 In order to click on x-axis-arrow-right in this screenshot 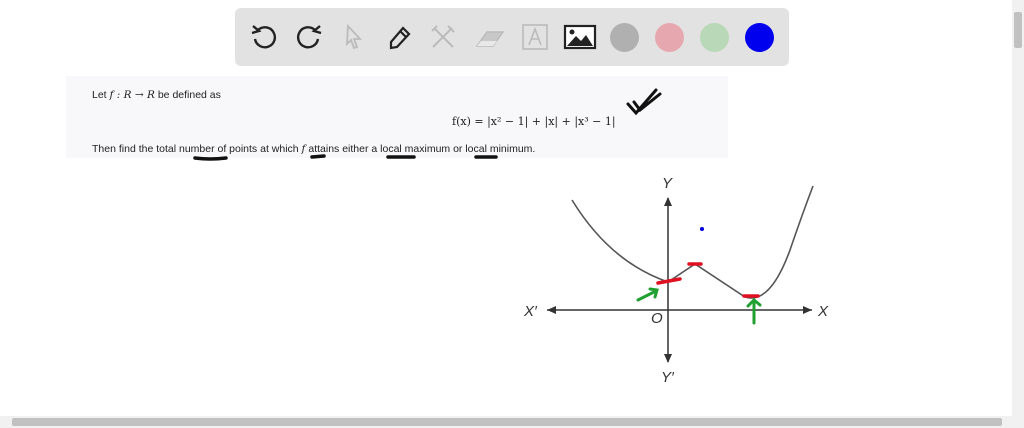, I will do `click(807, 310)`.